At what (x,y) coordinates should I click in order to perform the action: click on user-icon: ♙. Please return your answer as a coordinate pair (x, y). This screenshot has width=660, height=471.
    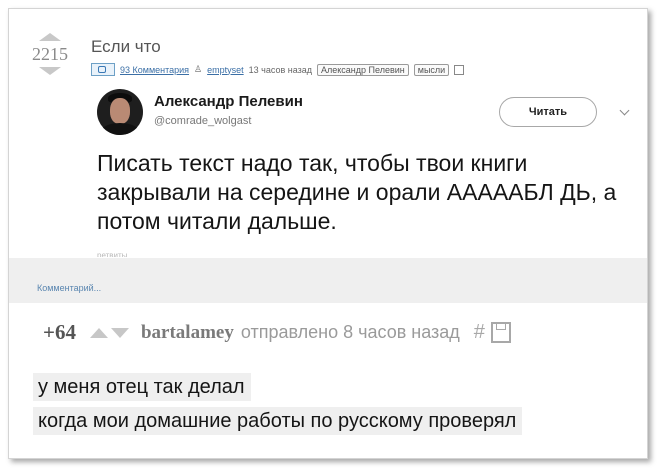
    Looking at the image, I should click on (198, 69).